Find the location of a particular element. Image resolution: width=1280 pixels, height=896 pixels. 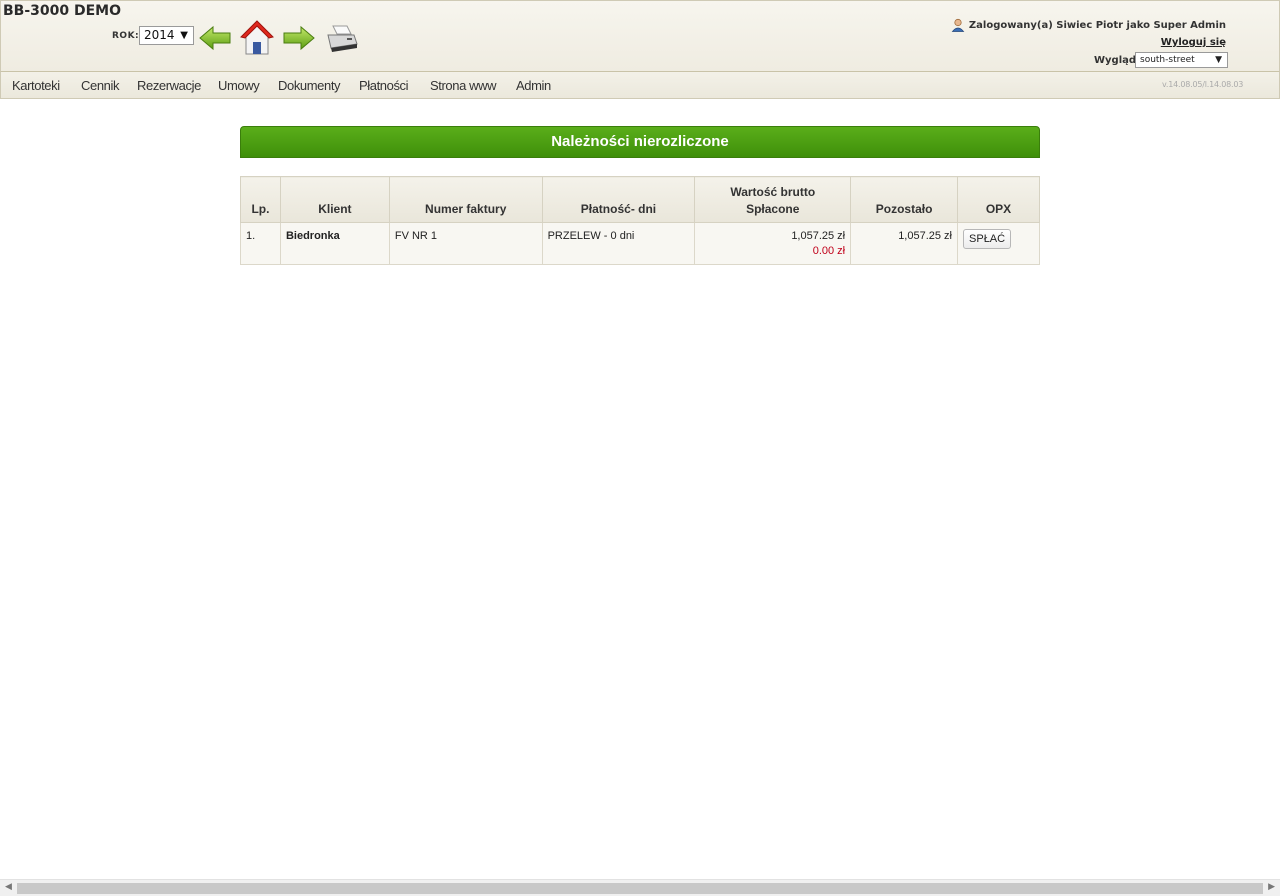

year-select: 2014 ▼ is located at coordinates (166, 35).